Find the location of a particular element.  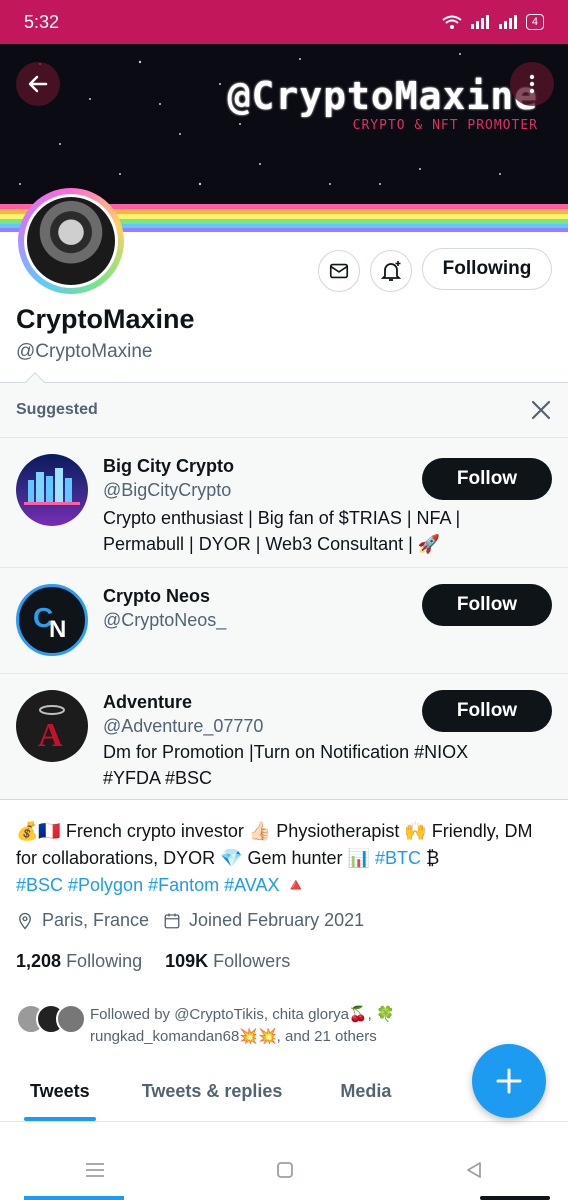

follow-counts: 1,208 Following 109K Followers is located at coordinates (153, 961).